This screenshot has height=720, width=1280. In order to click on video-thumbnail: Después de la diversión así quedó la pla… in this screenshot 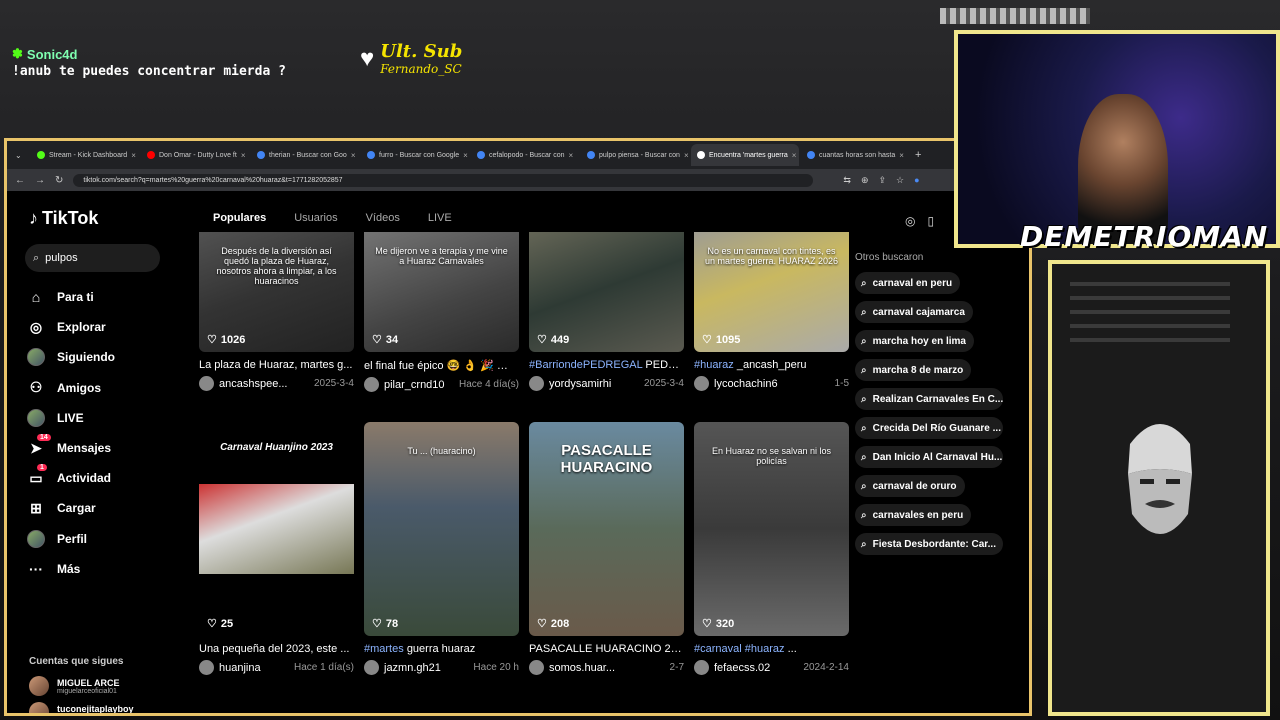, I will do `click(276, 292)`.